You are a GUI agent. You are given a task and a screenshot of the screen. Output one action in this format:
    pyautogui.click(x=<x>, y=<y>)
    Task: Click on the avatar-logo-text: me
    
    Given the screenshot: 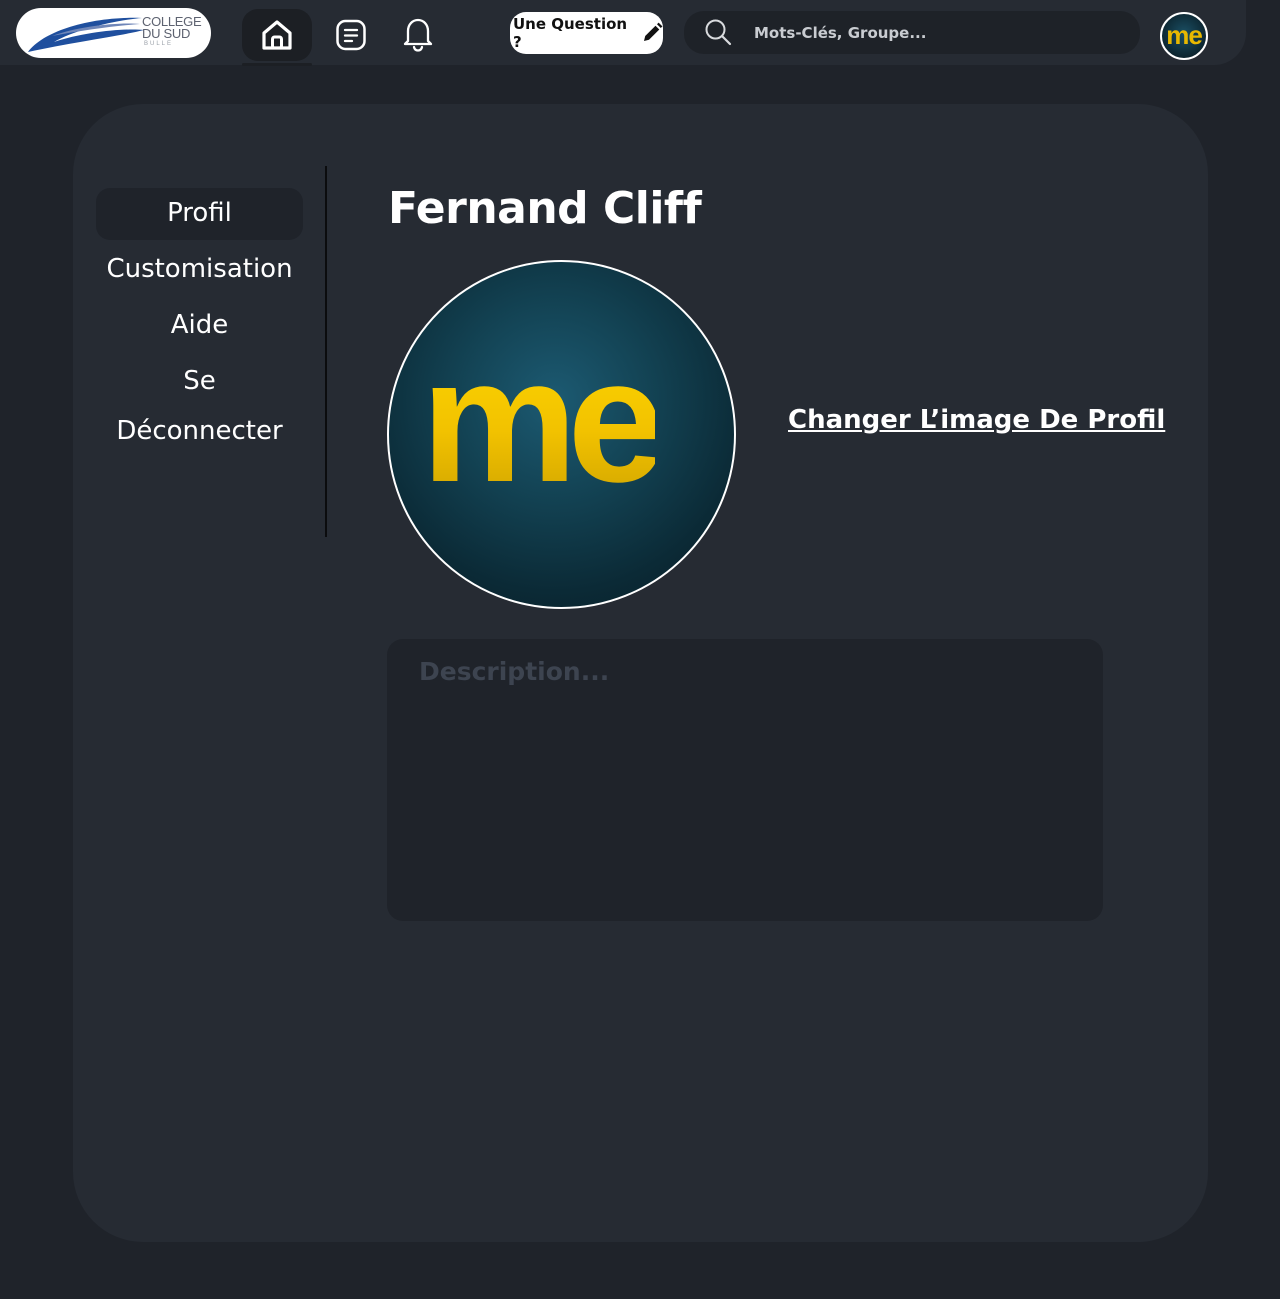 What is the action you would take?
    pyautogui.click(x=1184, y=34)
    